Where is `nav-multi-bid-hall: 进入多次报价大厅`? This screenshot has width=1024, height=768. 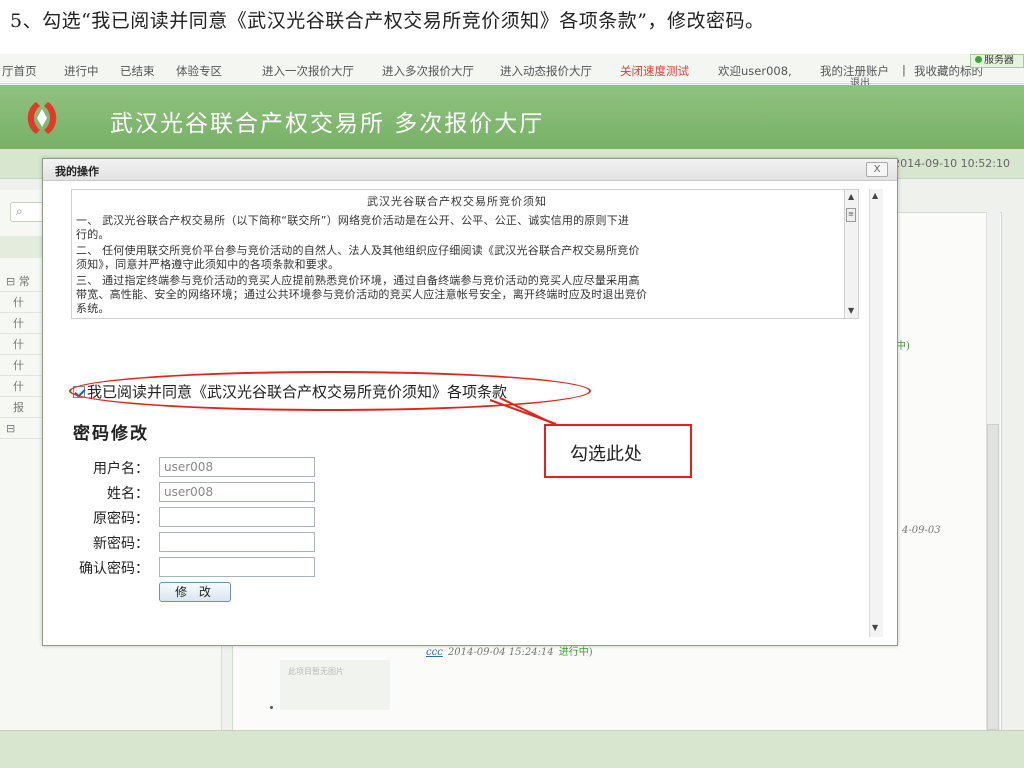
nav-multi-bid-hall: 进入多次报价大厅 is located at coordinates (428, 71).